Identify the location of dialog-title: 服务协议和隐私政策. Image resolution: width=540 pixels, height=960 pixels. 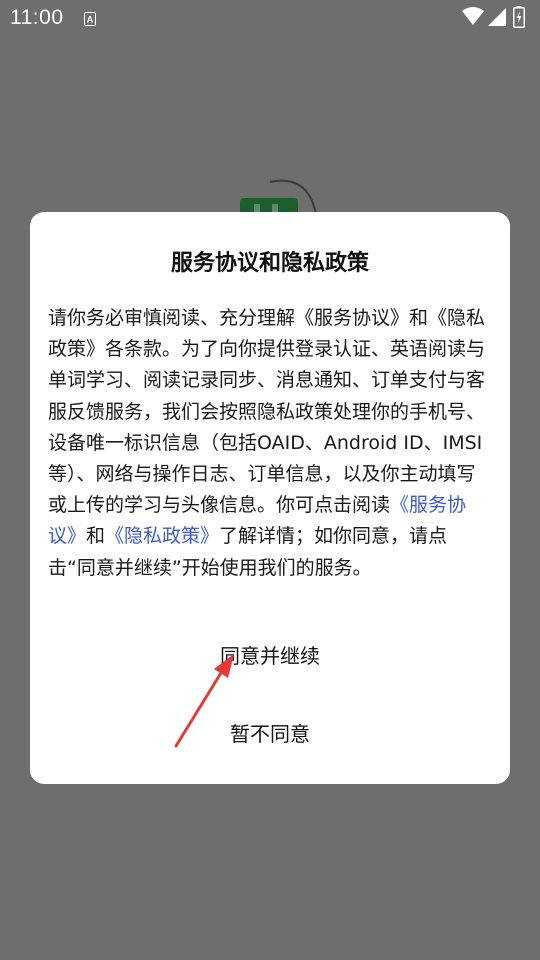
(269, 263).